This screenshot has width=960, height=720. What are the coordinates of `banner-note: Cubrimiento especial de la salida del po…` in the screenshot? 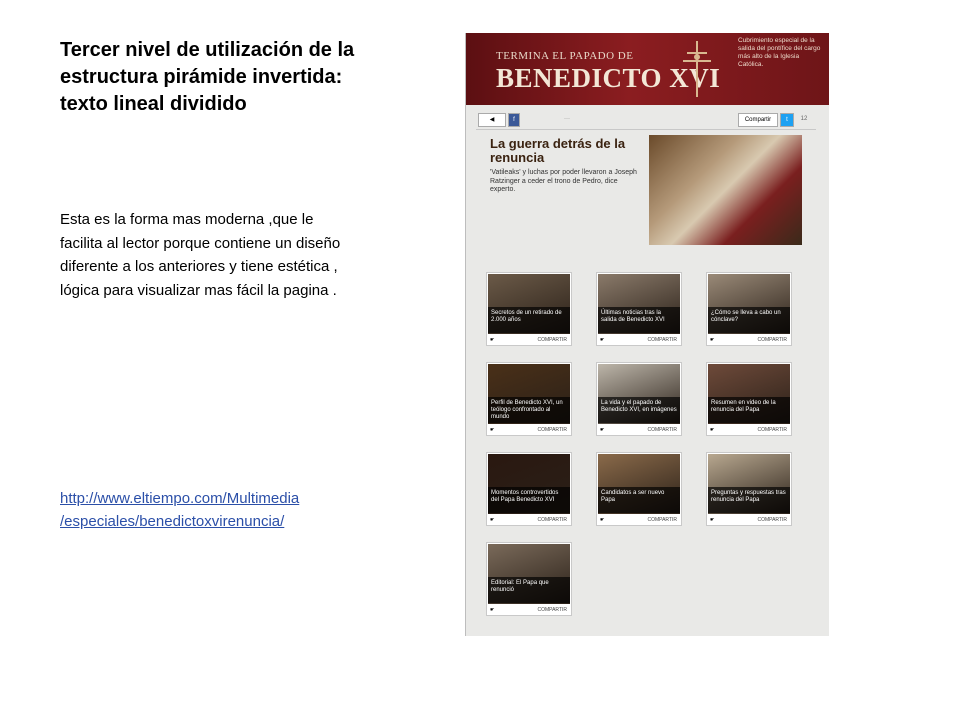 It's located at (779, 52).